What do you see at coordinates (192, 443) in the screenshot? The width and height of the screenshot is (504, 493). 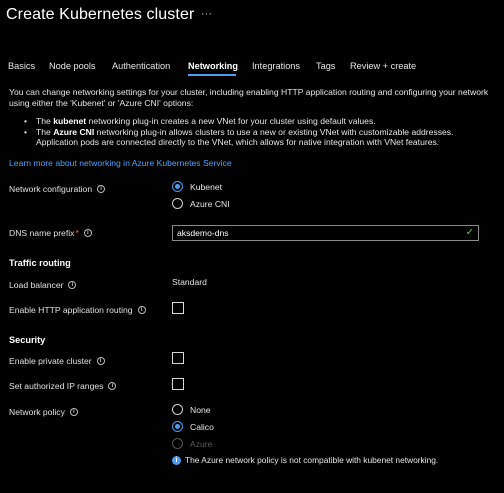 I see `radio-policy-azure: Azure` at bounding box center [192, 443].